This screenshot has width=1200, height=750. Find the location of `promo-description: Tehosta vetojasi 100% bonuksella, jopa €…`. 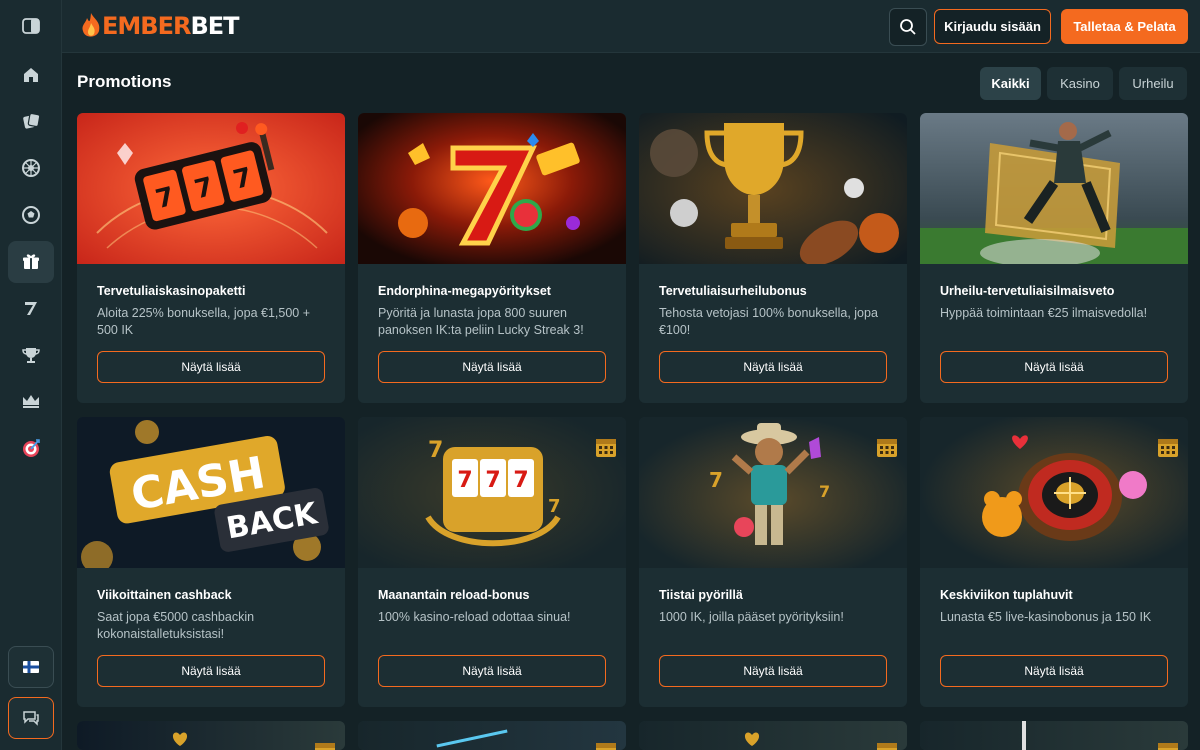

promo-description: Tehosta vetojasi 100% bonuksella, jopa €… is located at coordinates (768, 321).